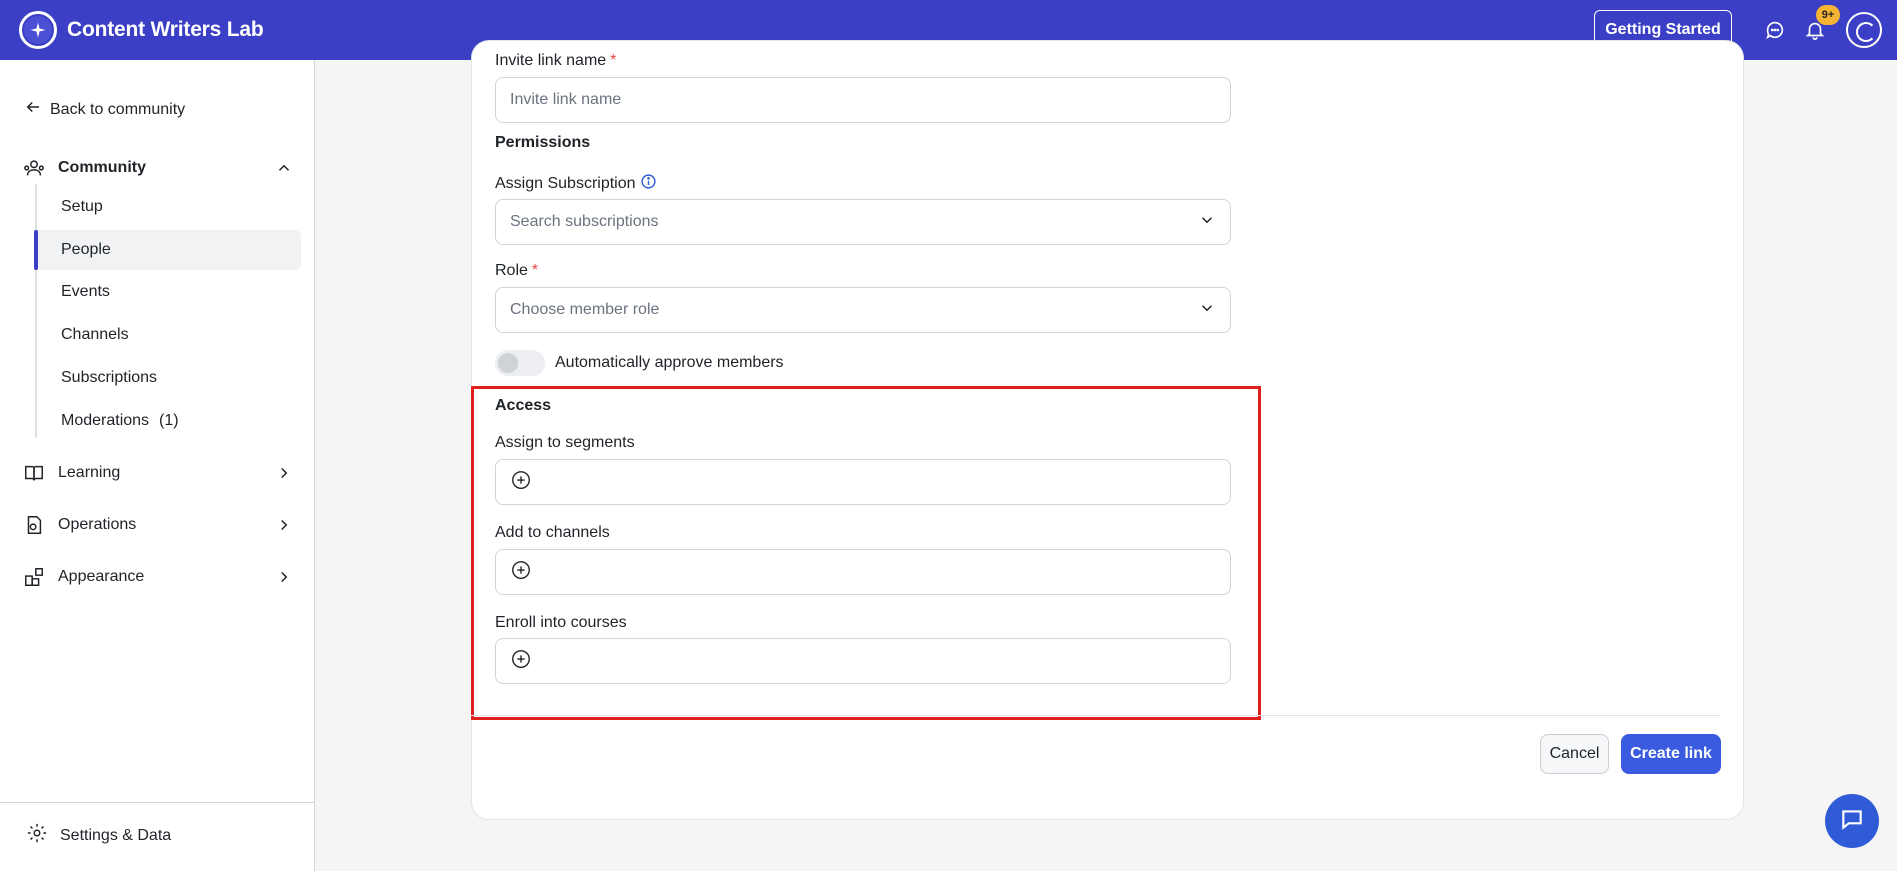  Describe the element at coordinates (86, 249) in the screenshot. I see `sidebar-item-label: People` at that location.